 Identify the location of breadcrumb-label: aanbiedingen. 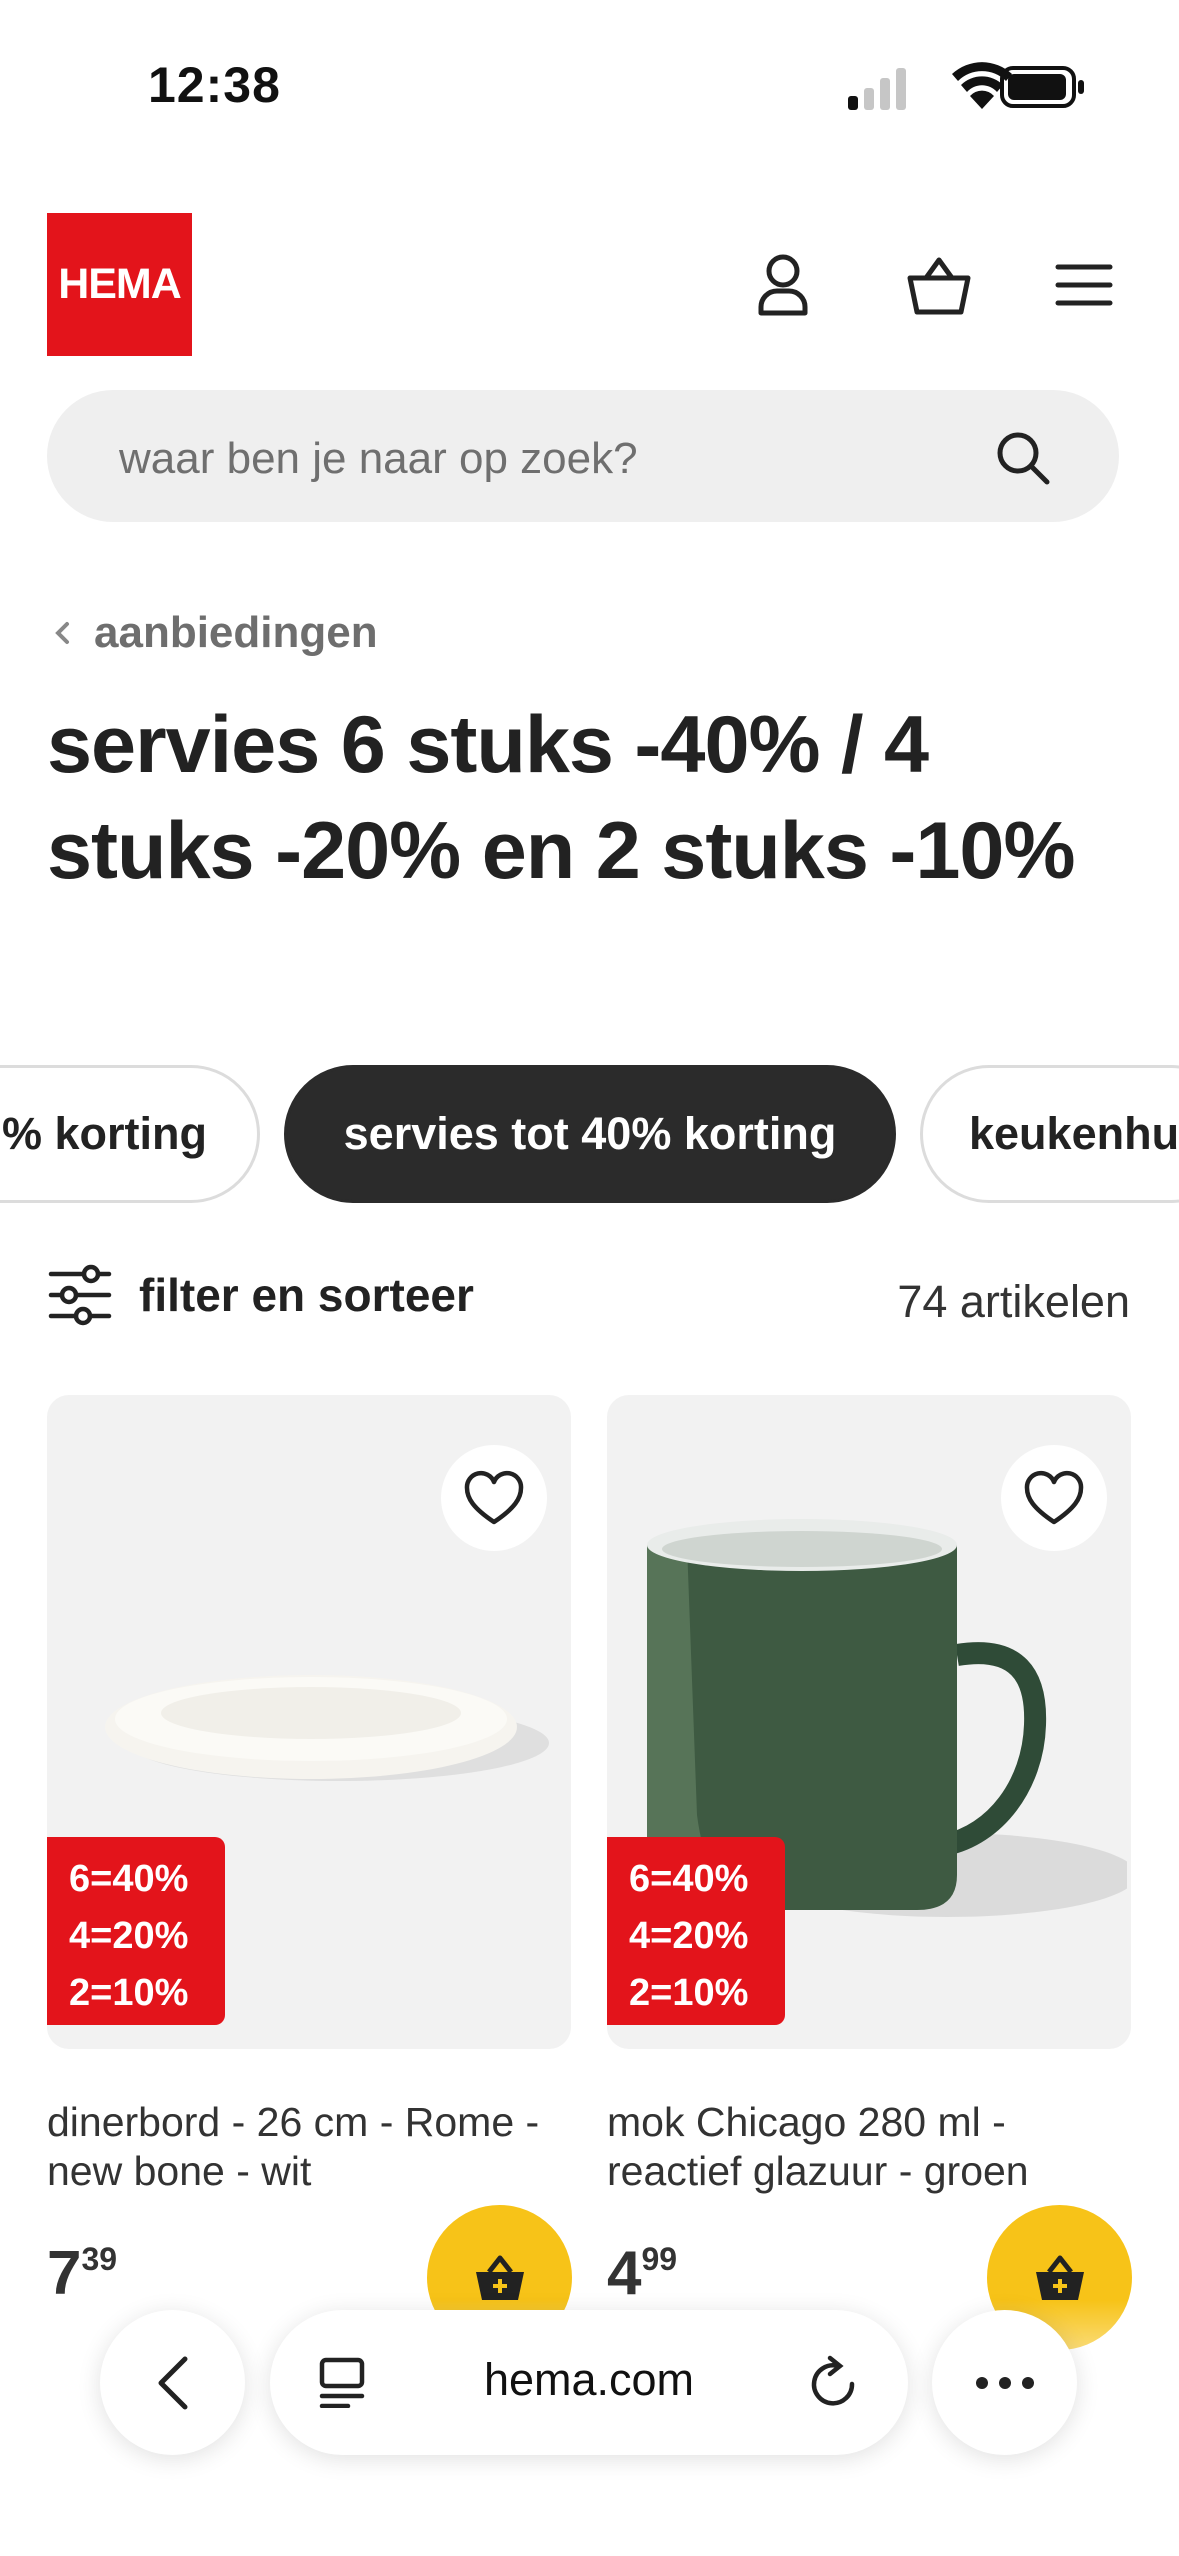
(236, 633).